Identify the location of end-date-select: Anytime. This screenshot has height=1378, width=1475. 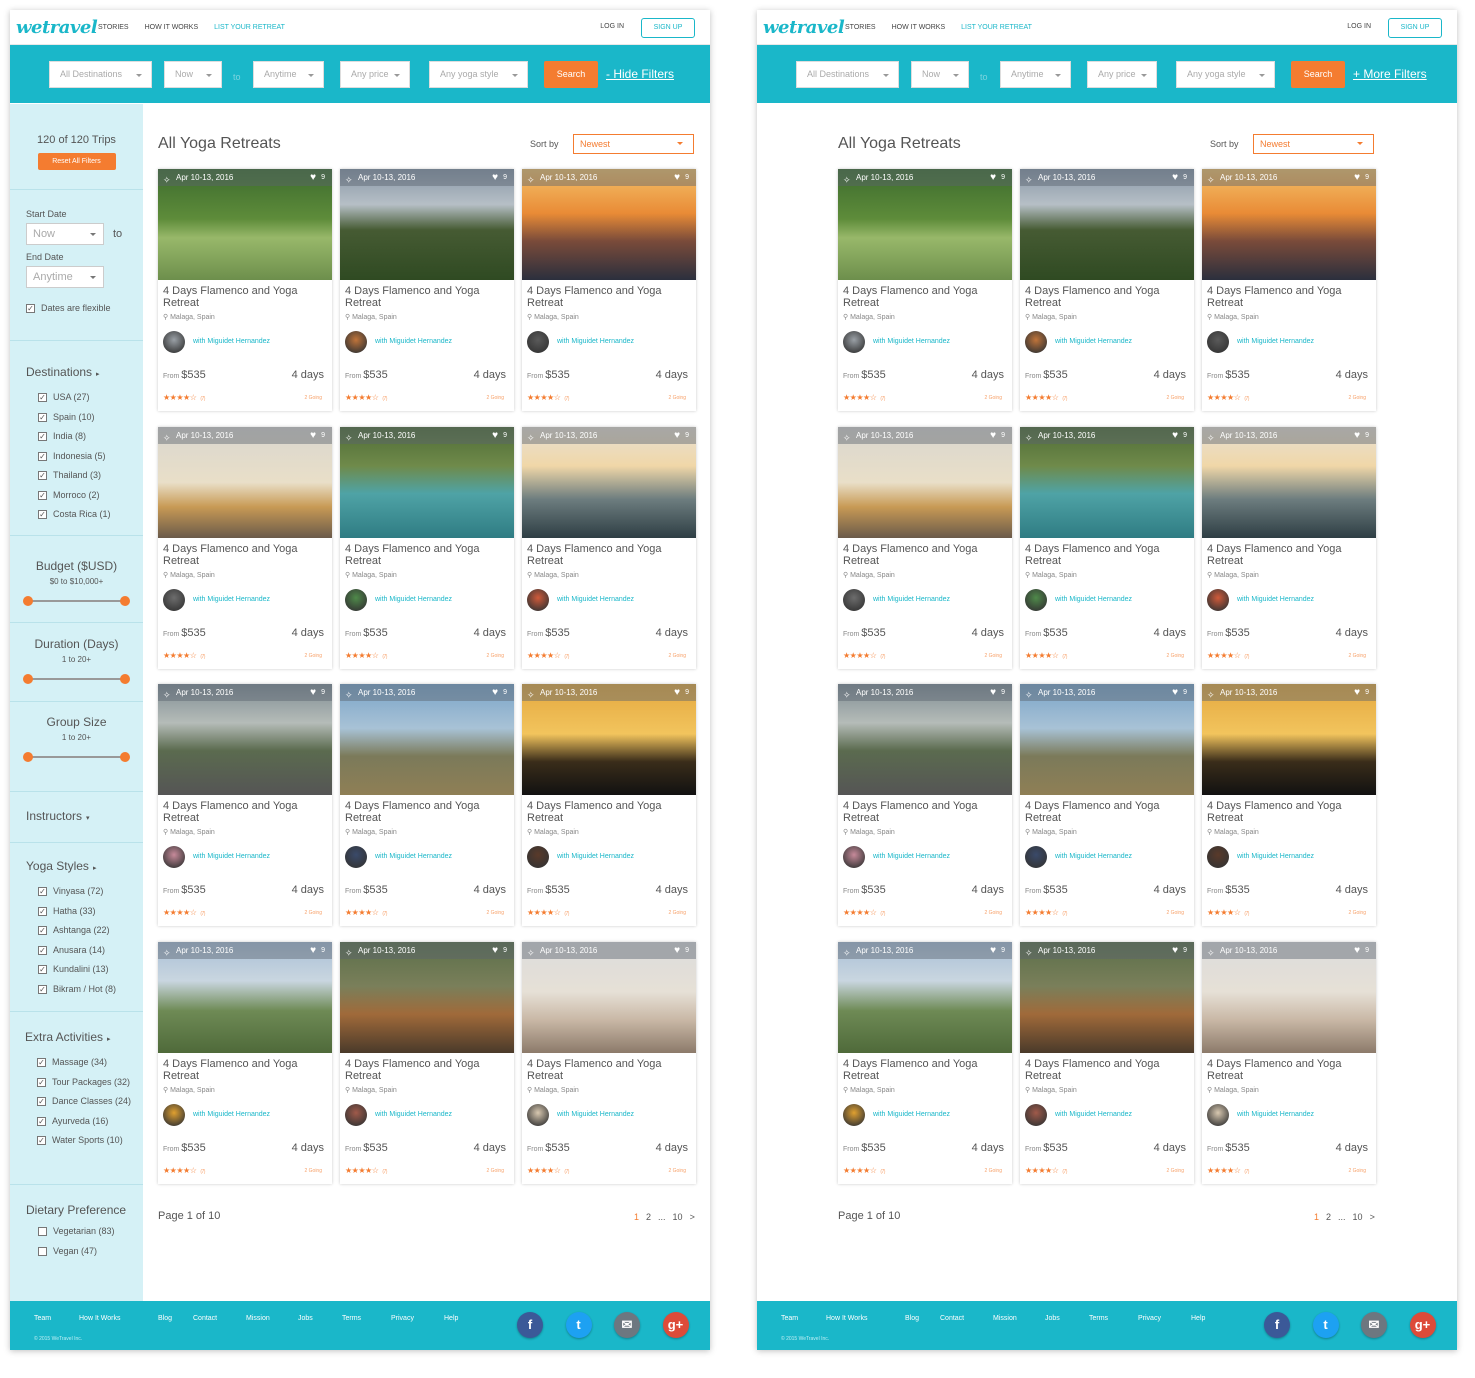
(288, 74).